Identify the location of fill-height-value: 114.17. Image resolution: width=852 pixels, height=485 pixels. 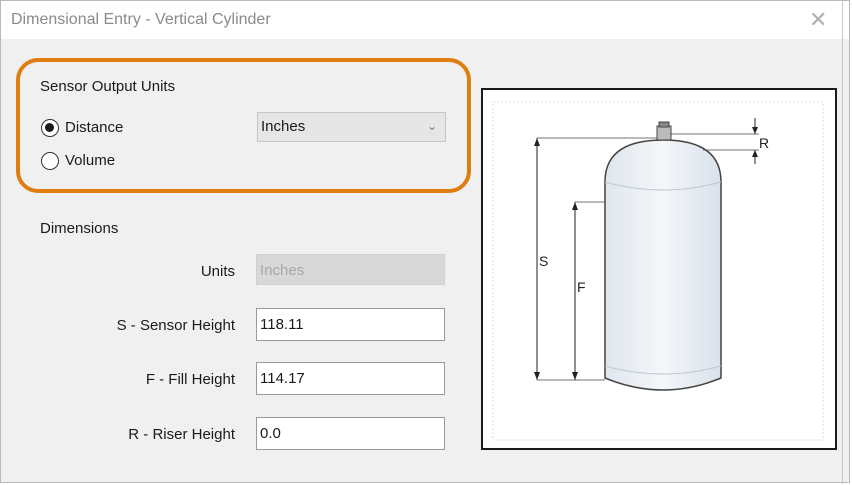
(282, 378).